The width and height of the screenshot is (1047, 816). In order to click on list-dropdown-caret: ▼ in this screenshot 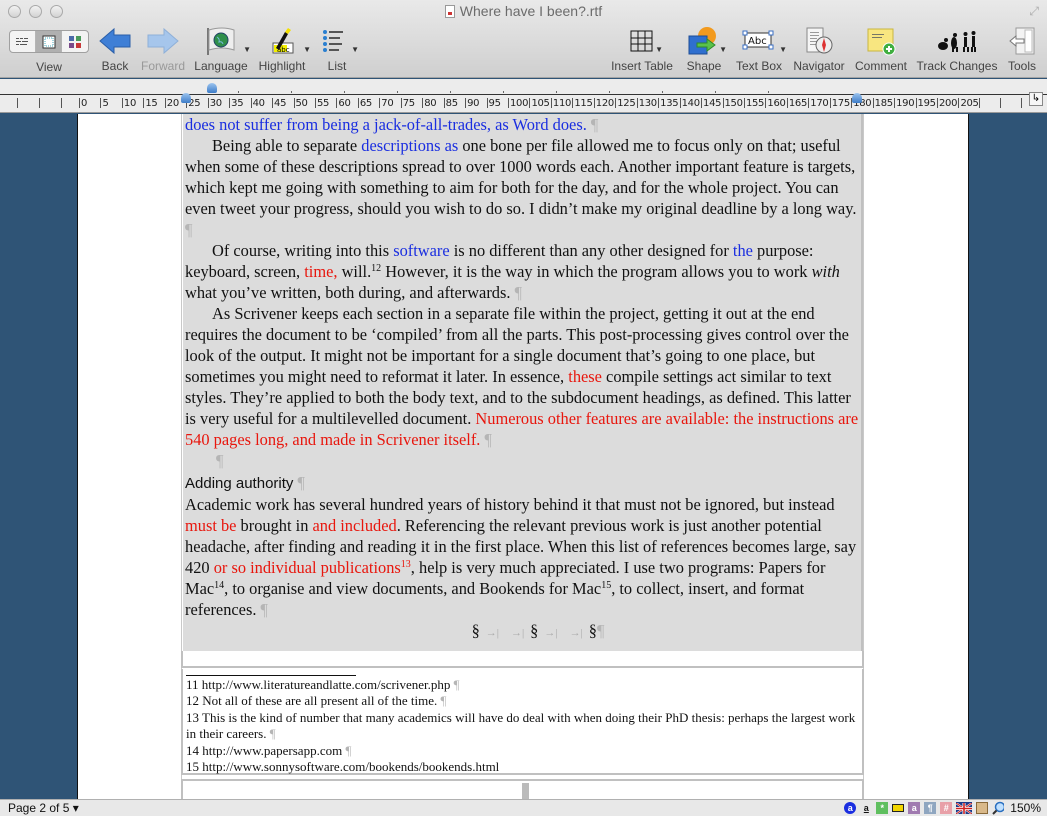, I will do `click(355, 49)`.